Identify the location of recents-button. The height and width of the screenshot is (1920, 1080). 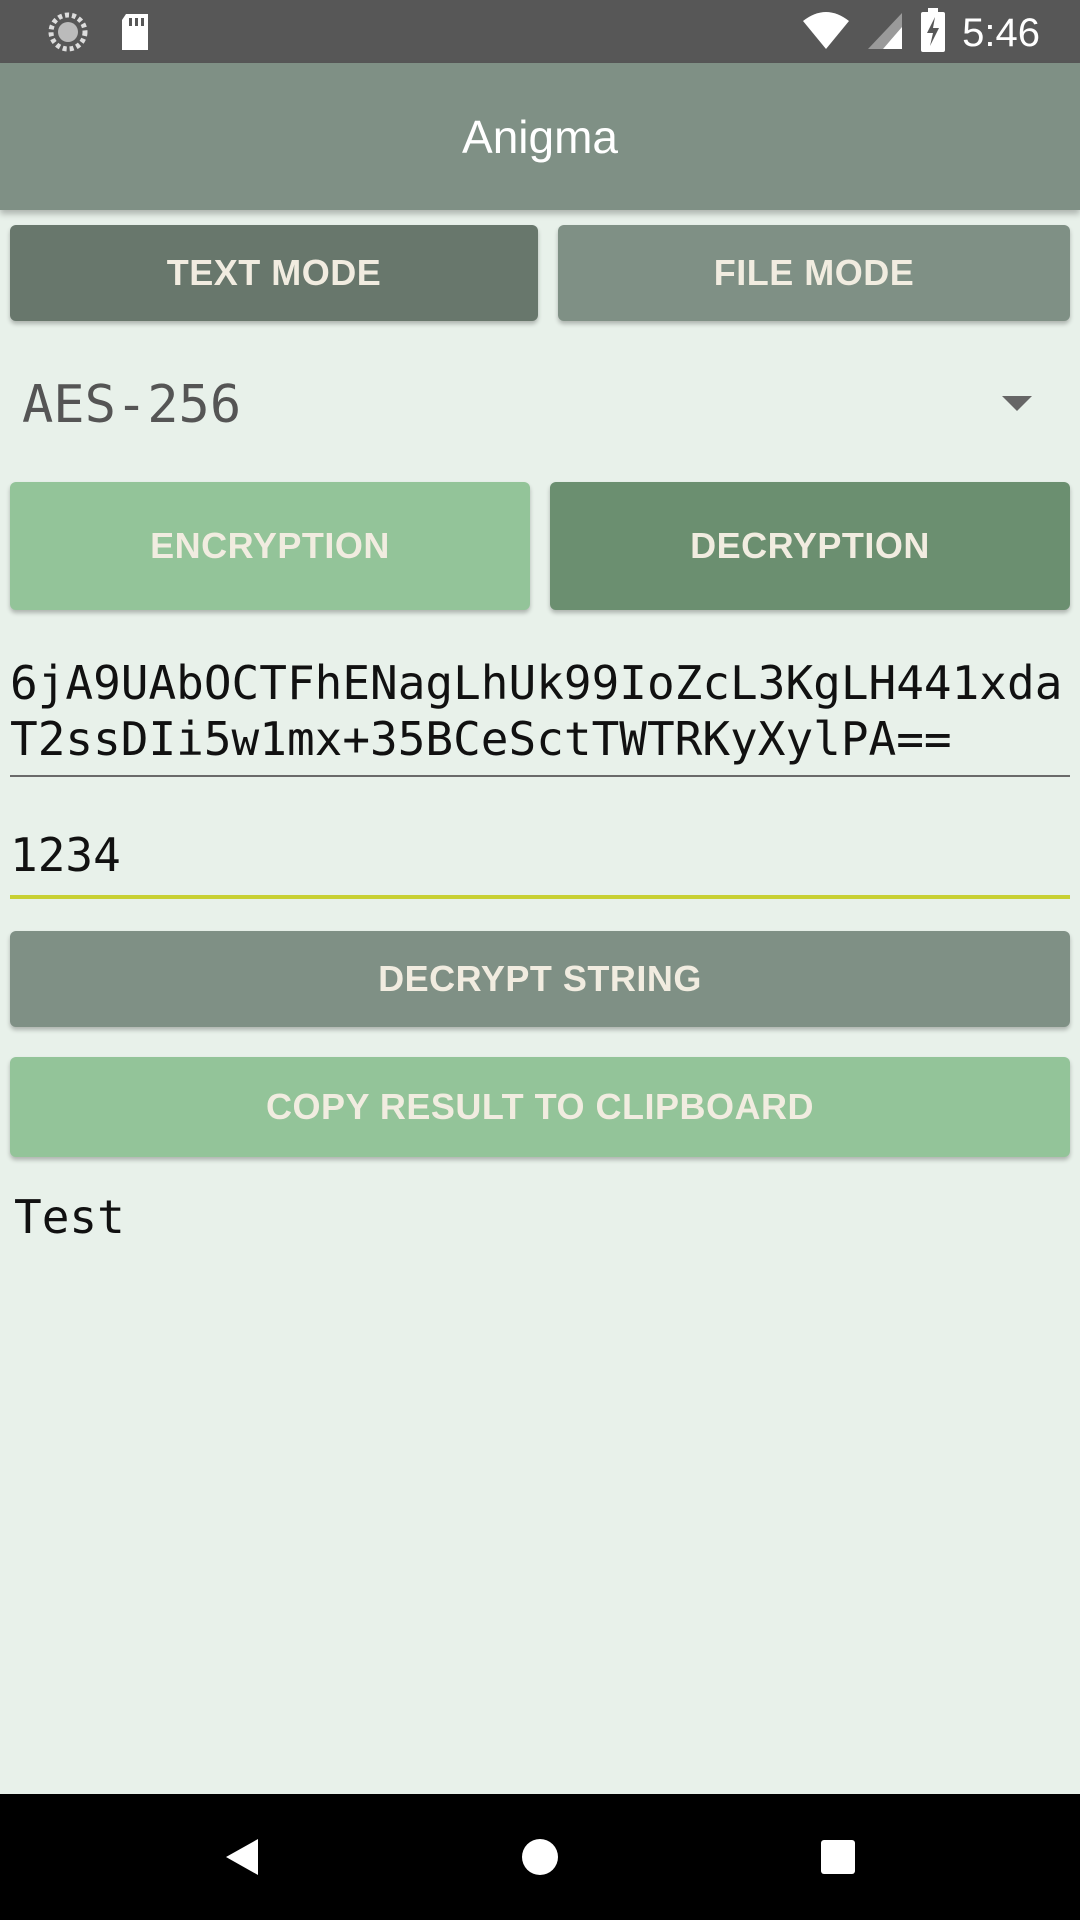
(838, 1857).